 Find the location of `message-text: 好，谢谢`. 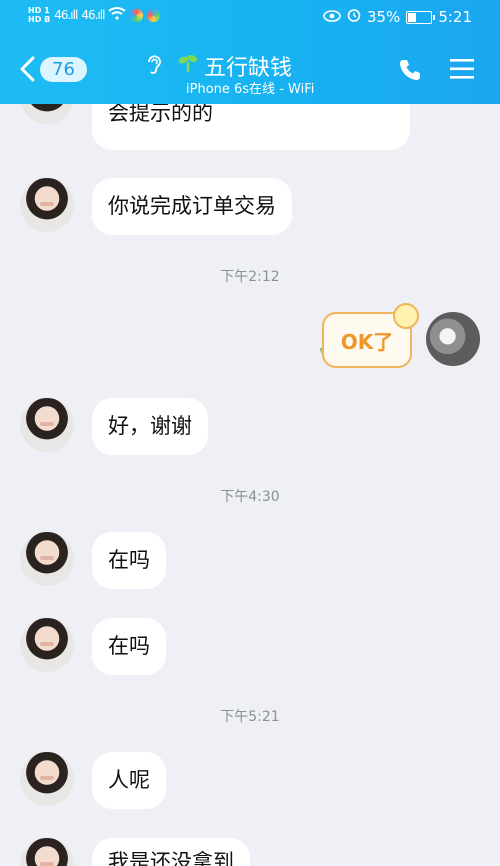

message-text: 好，谢谢 is located at coordinates (150, 426).